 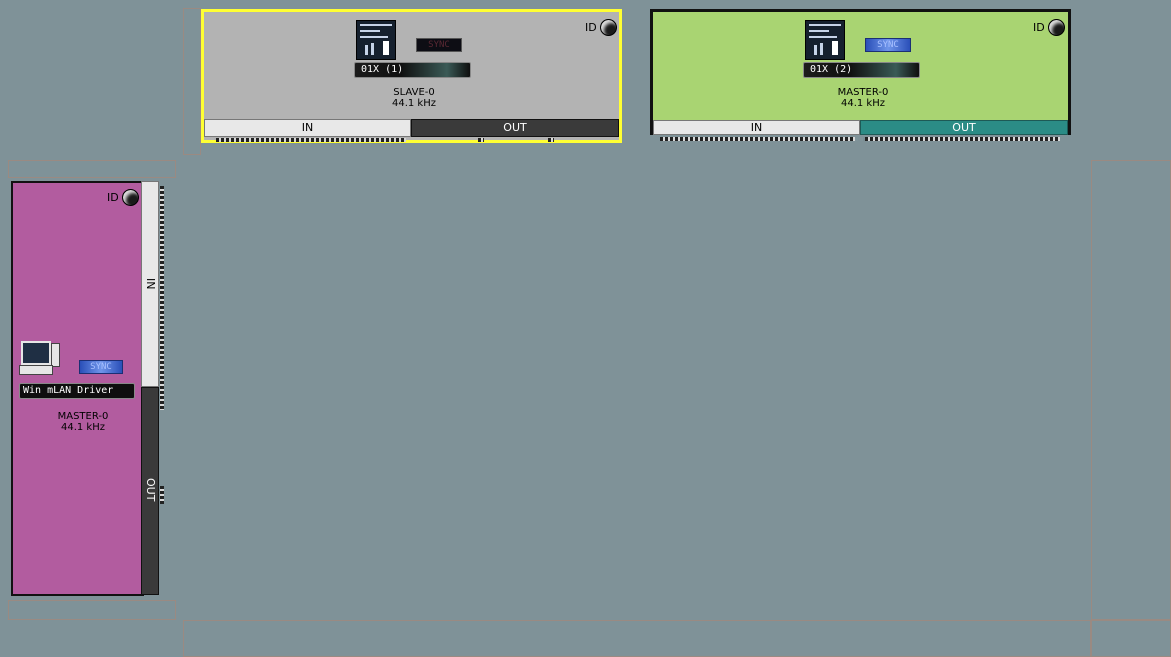 What do you see at coordinates (412, 70) in the screenshot?
I see `device-name-field: 01X (1)` at bounding box center [412, 70].